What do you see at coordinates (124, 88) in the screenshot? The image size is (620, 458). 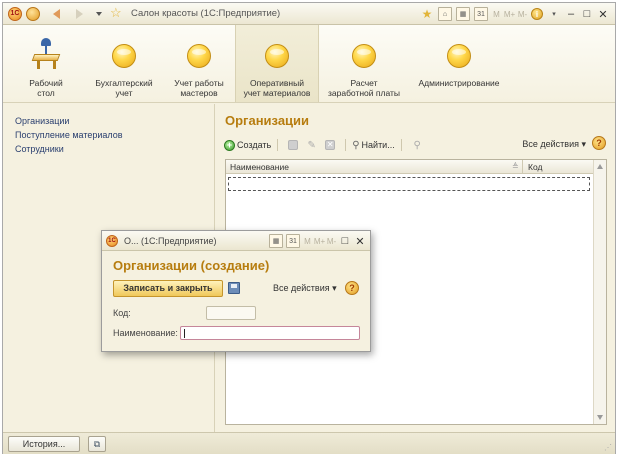 I see `section-label: Бухгалтерский учет` at bounding box center [124, 88].